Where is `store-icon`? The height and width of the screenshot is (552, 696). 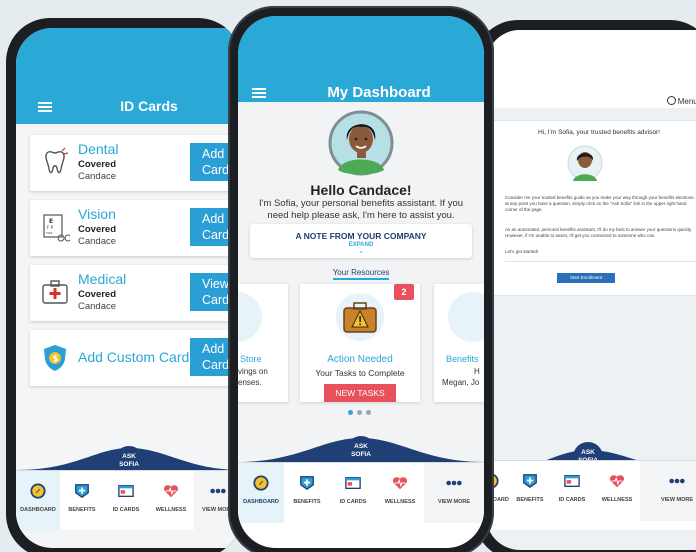
store-icon is located at coordinates (250, 317).